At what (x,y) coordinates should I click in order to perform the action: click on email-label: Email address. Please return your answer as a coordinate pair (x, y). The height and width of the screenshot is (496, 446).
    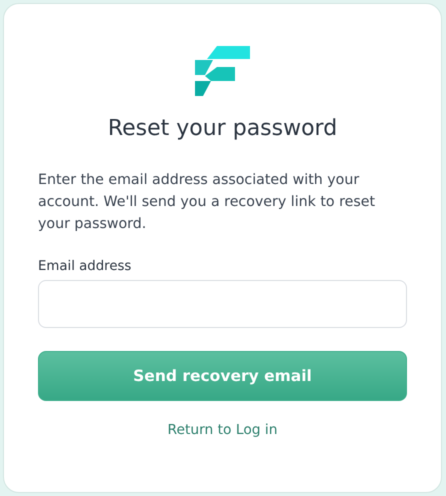
    Looking at the image, I should click on (85, 266).